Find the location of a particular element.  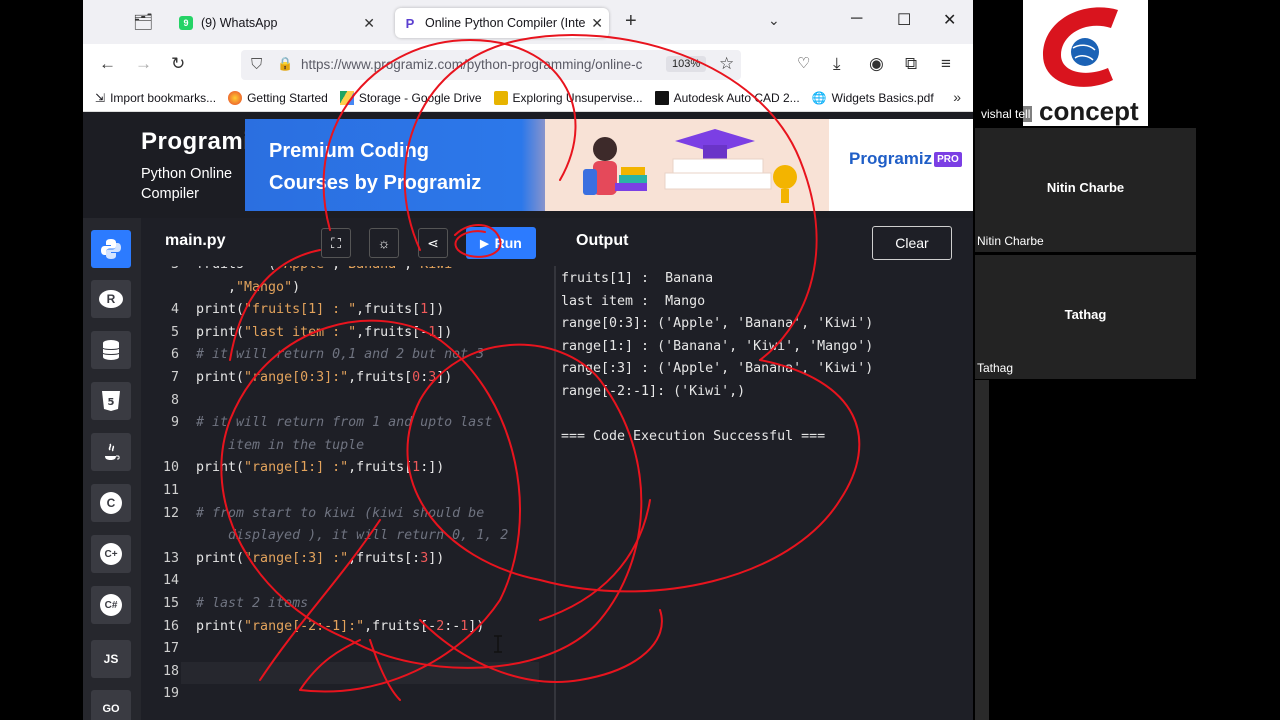

pocket-icon: ♡ is located at coordinates (803, 63).